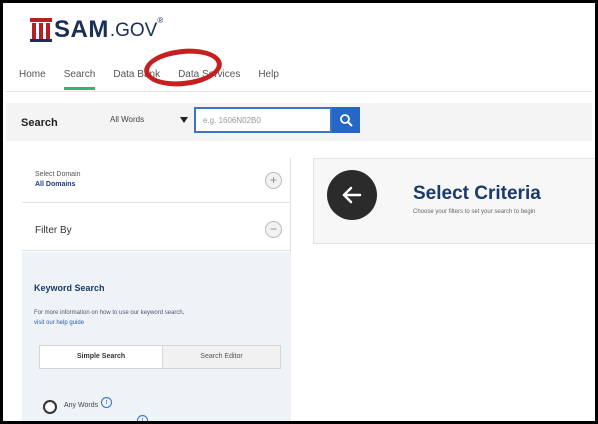 Image resolution: width=598 pixels, height=424 pixels. What do you see at coordinates (32, 77) in the screenshot?
I see `nav-home: Home` at bounding box center [32, 77].